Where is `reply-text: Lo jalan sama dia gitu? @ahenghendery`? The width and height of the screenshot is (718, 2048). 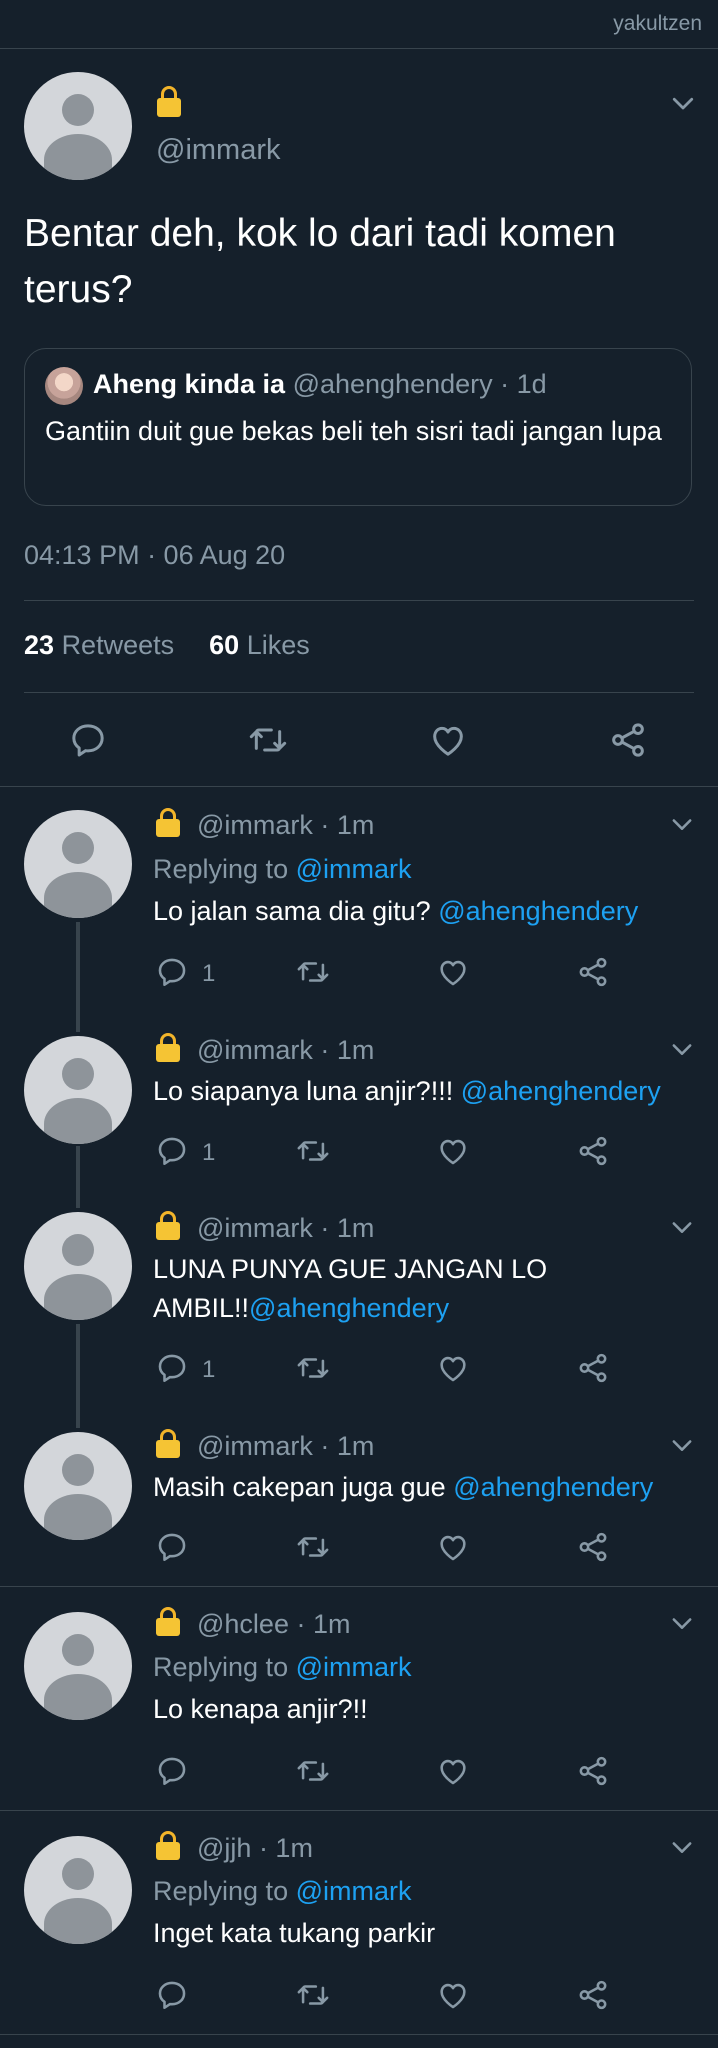
reply-text: Lo jalan sama dia gitu? @ahenghendery is located at coordinates (395, 911).